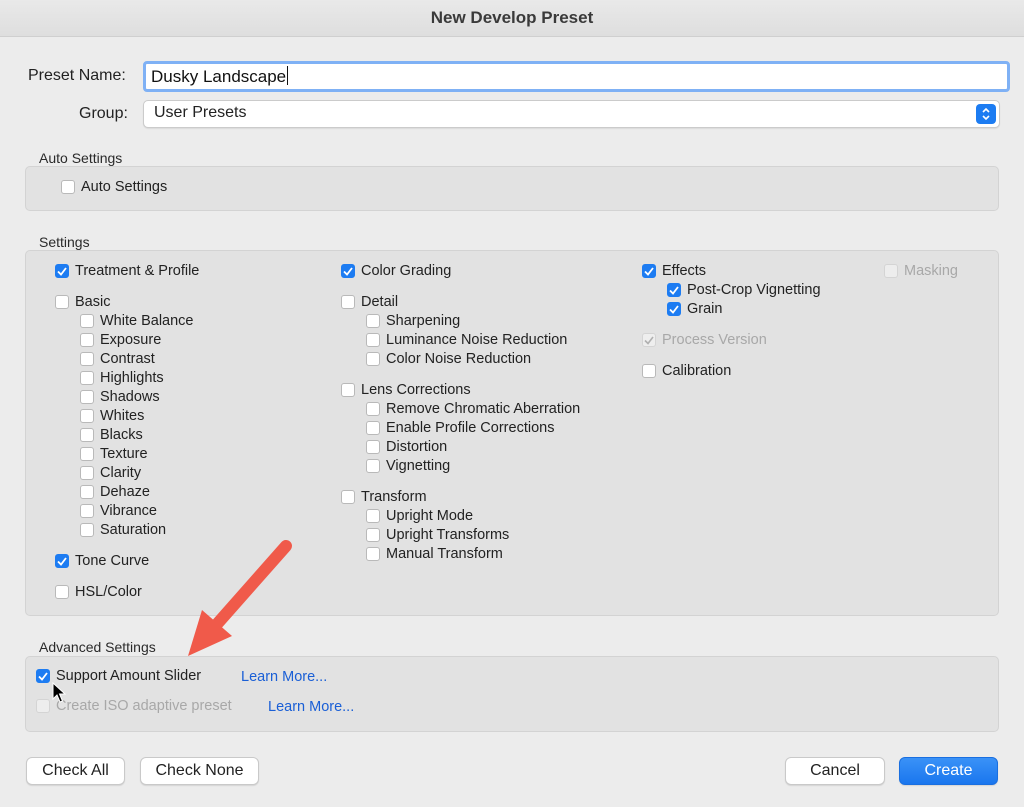 This screenshot has height=807, width=1024. Describe the element at coordinates (137, 321) in the screenshot. I see `white-balance-checkbox: White Balance` at that location.